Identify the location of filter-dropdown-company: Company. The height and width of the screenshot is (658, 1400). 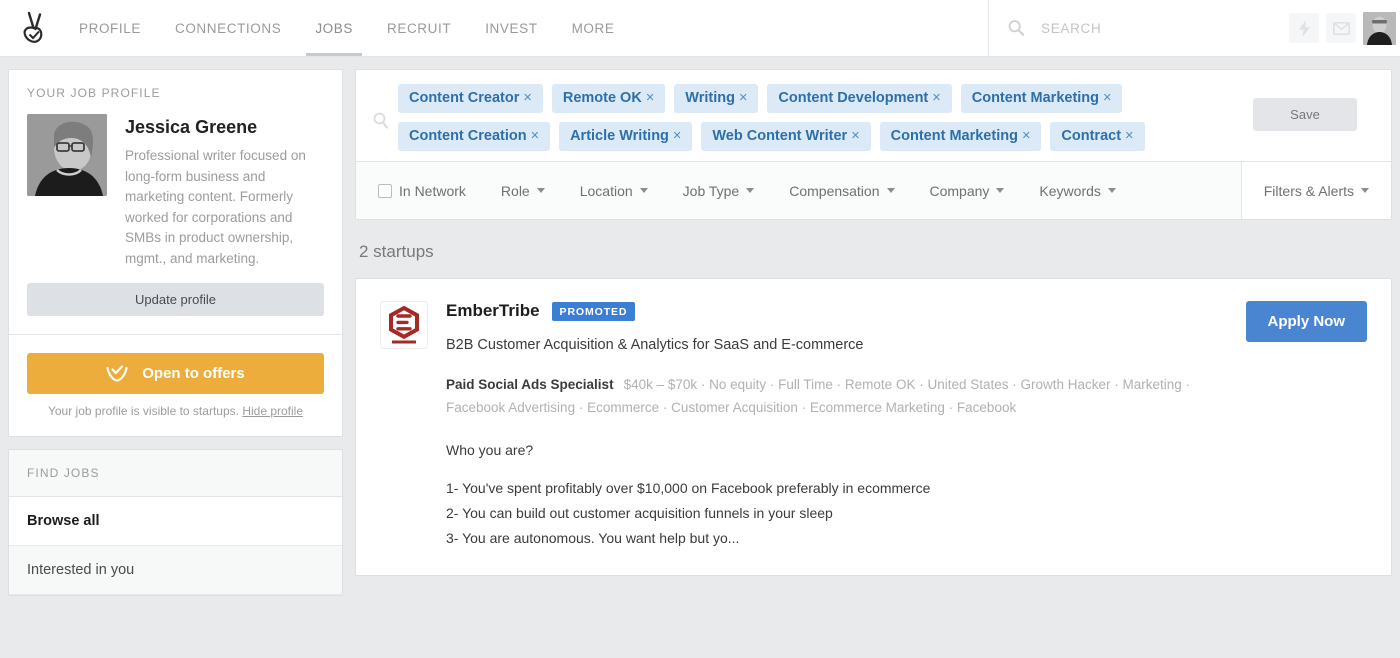
(979, 191).